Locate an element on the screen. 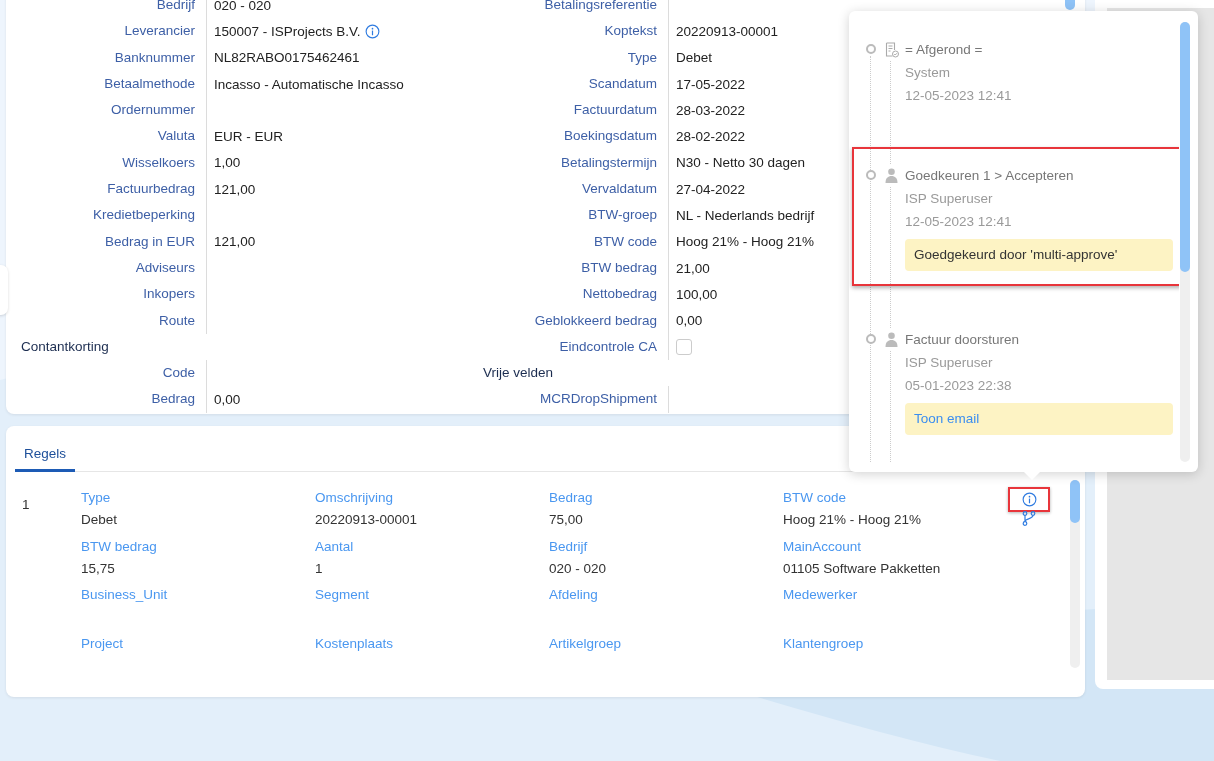 The width and height of the screenshot is (1214, 761). checkbox is located at coordinates (684, 347).